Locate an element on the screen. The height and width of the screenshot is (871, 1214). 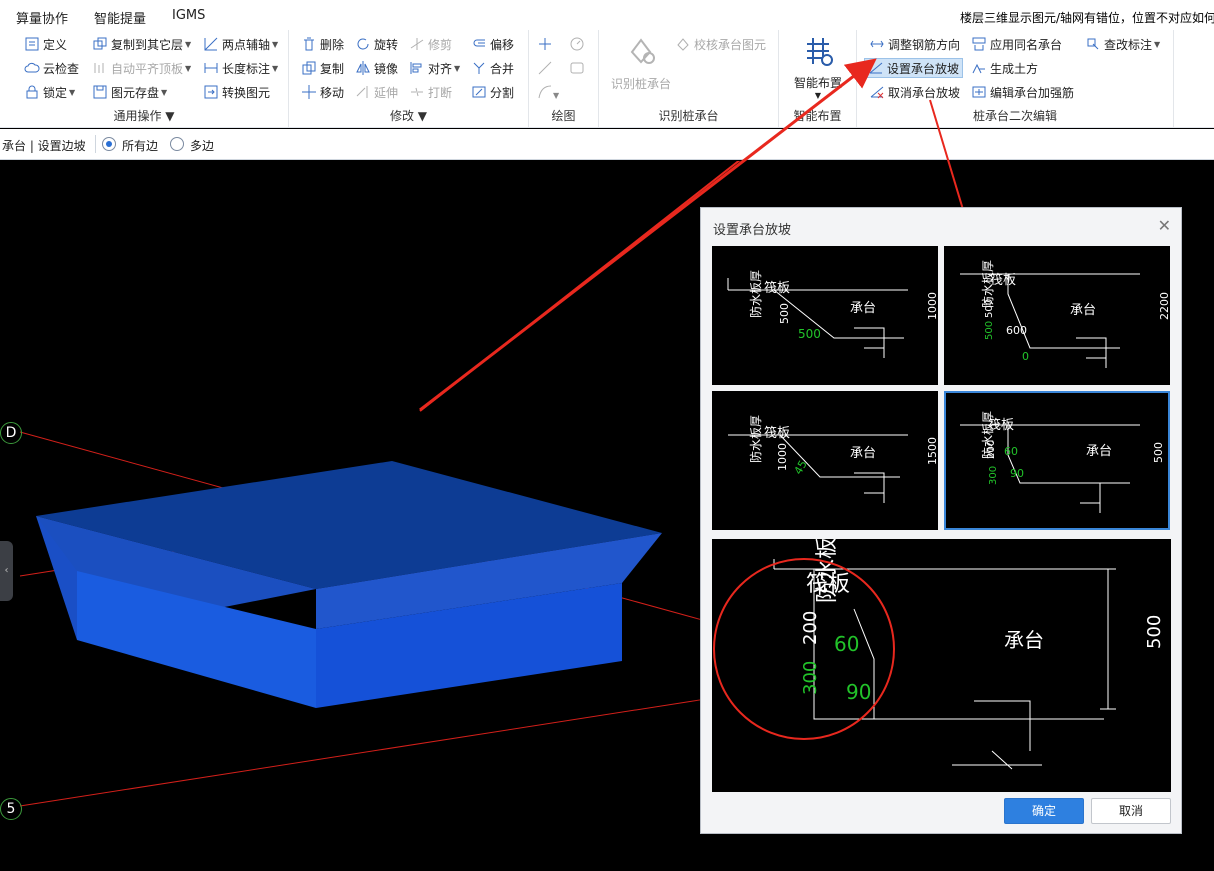
cloud-check-label: 云检查 is located at coordinates (61, 68).